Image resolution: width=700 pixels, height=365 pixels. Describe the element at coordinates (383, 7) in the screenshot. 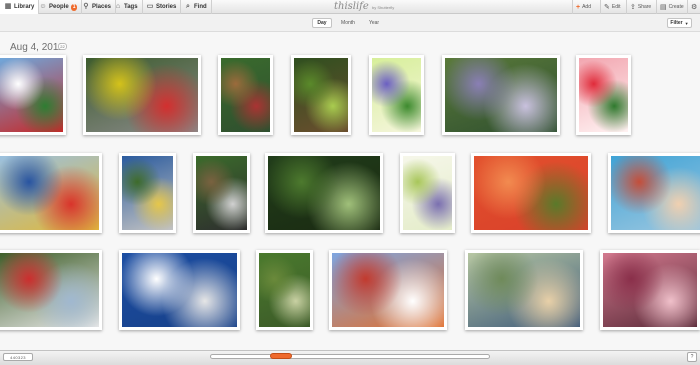

I see `brand-by: by Shutterfly` at that location.